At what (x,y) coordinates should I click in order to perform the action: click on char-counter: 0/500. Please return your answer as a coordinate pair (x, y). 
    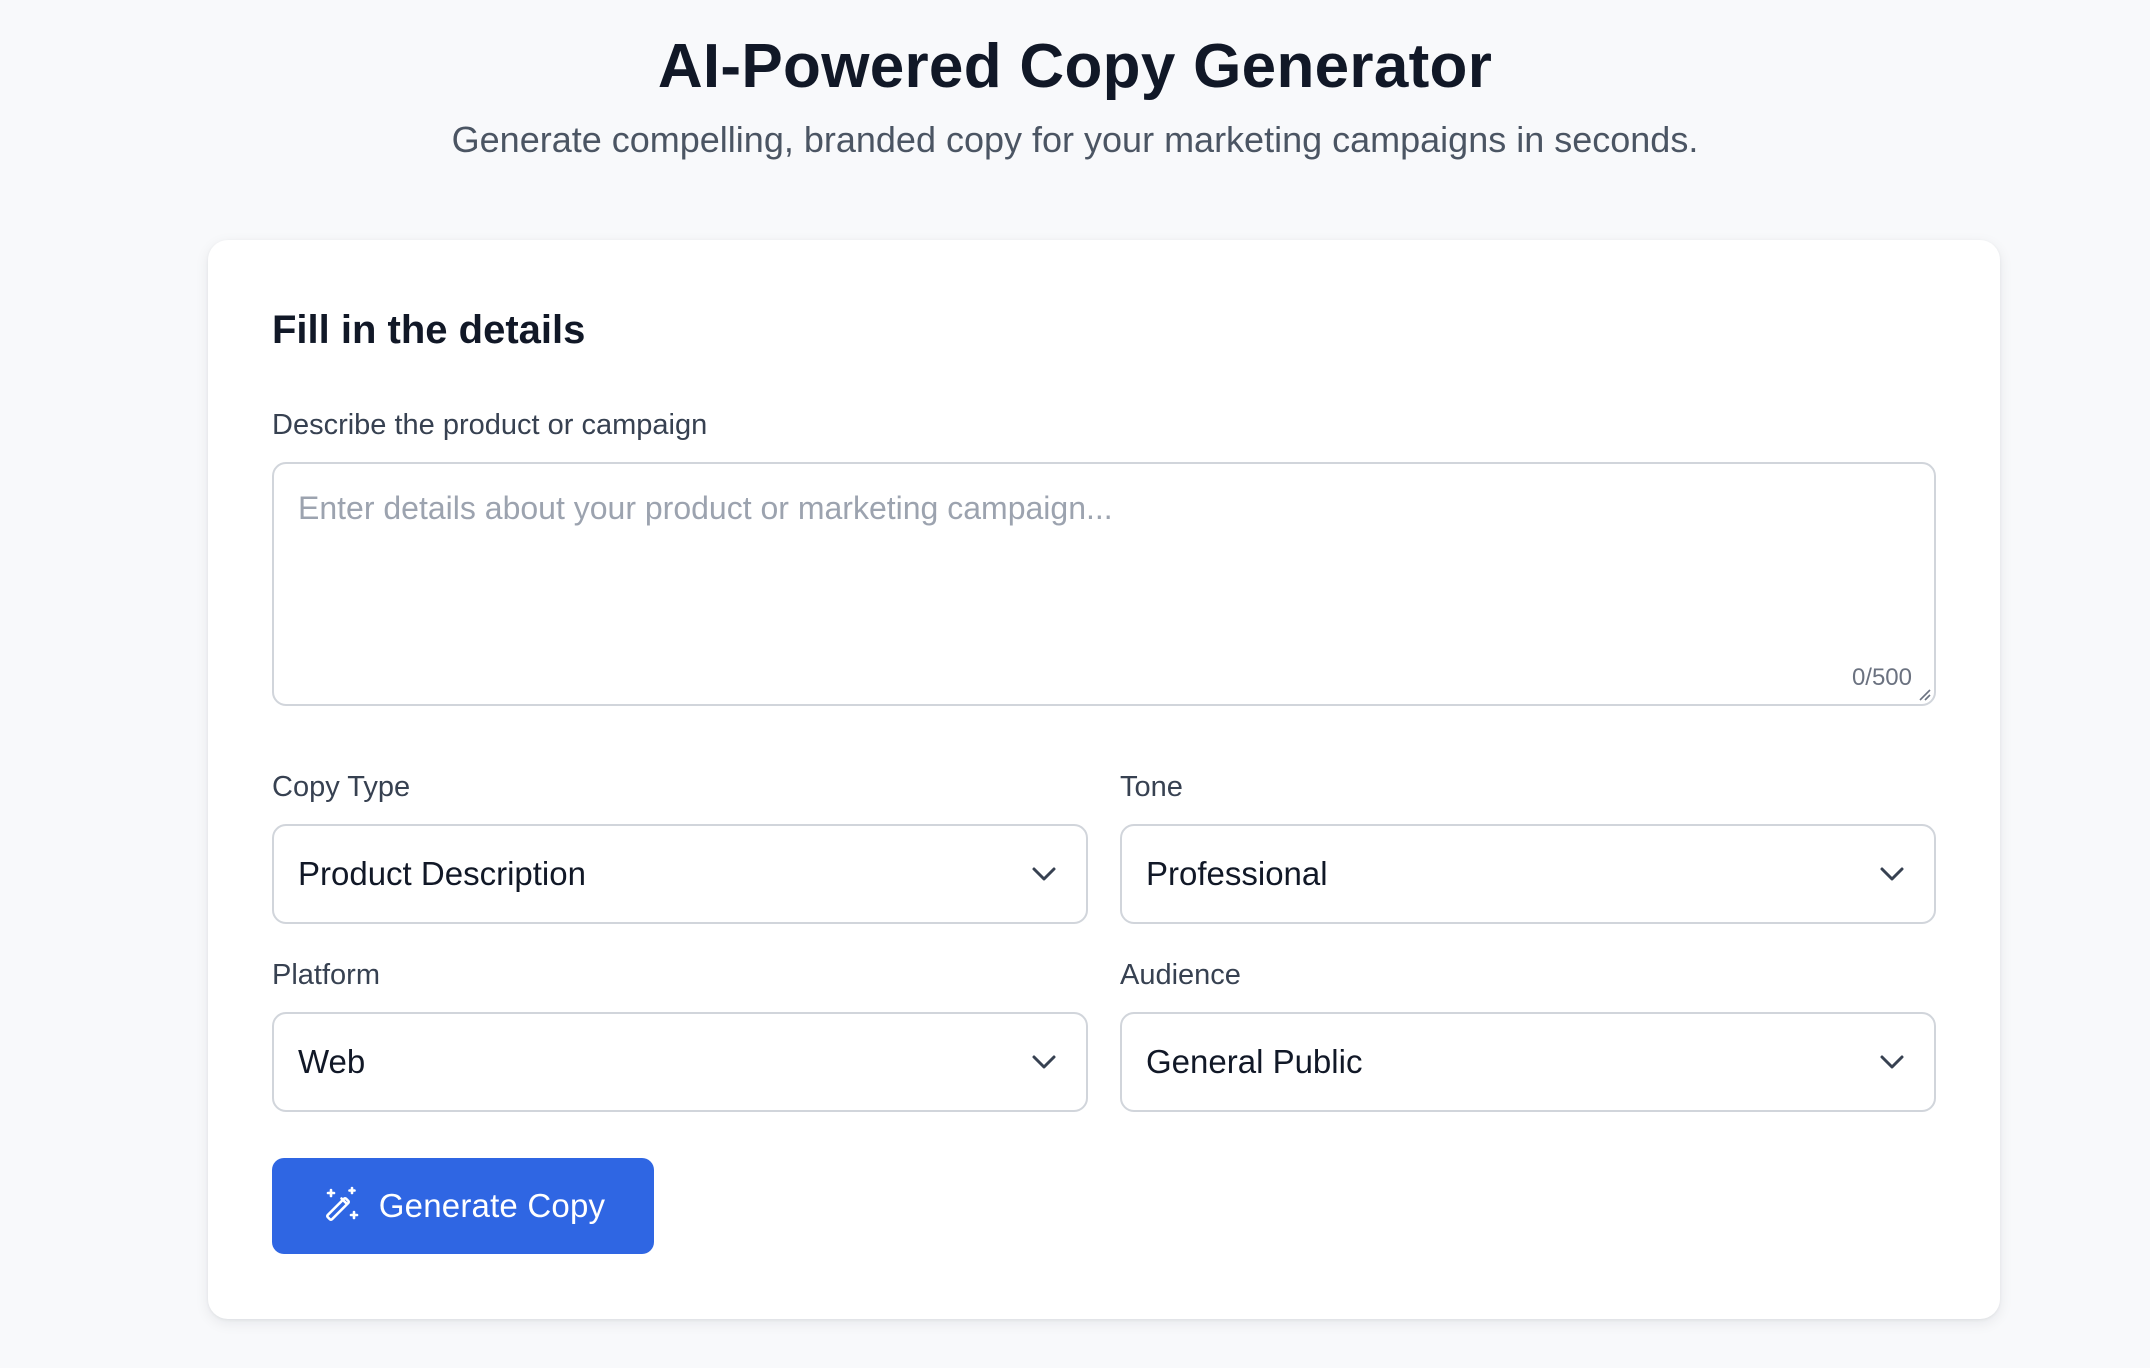
    Looking at the image, I should click on (1881, 677).